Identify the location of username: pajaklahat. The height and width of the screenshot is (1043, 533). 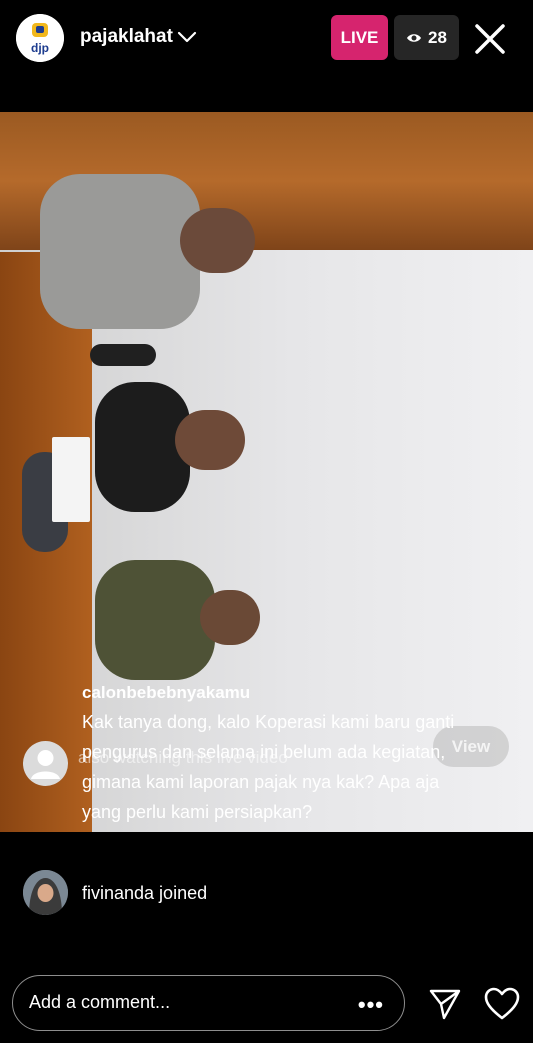
(126, 37).